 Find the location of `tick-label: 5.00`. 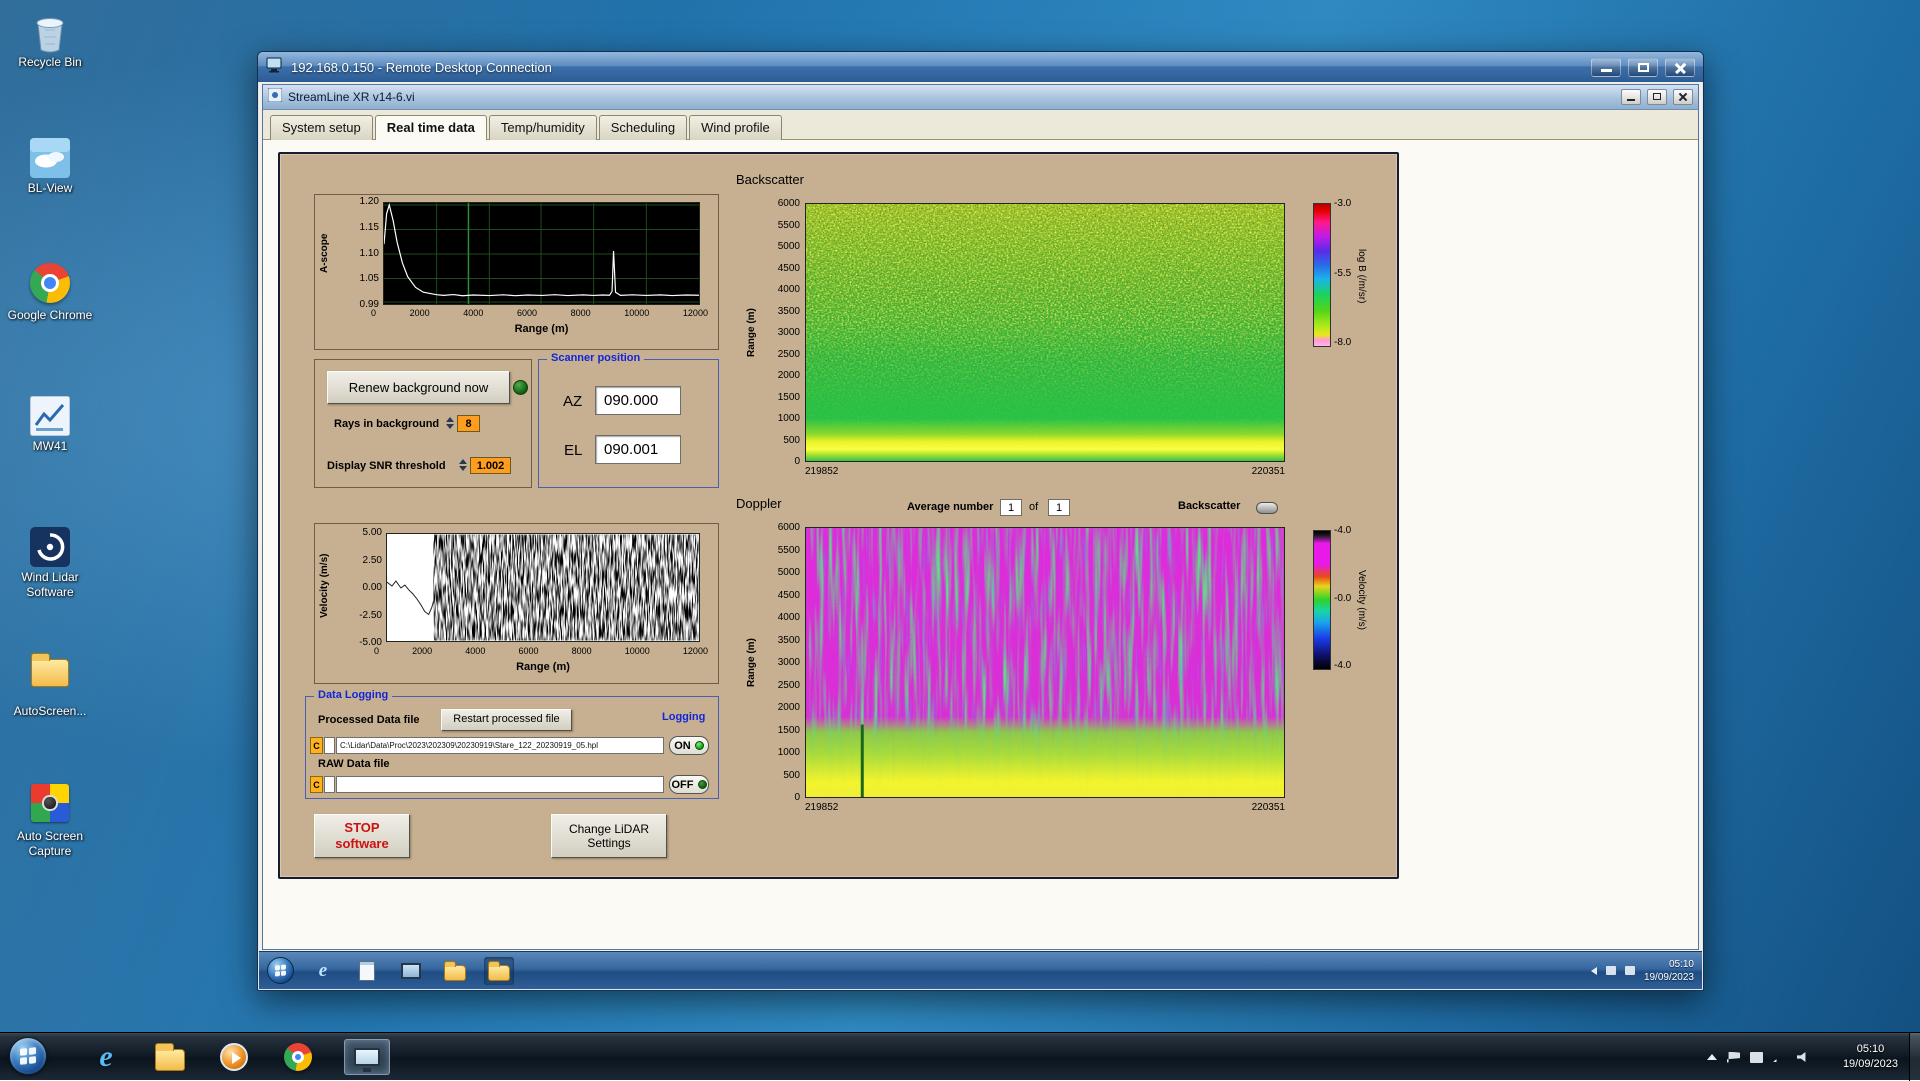

tick-label: 5.00 is located at coordinates (372, 532).